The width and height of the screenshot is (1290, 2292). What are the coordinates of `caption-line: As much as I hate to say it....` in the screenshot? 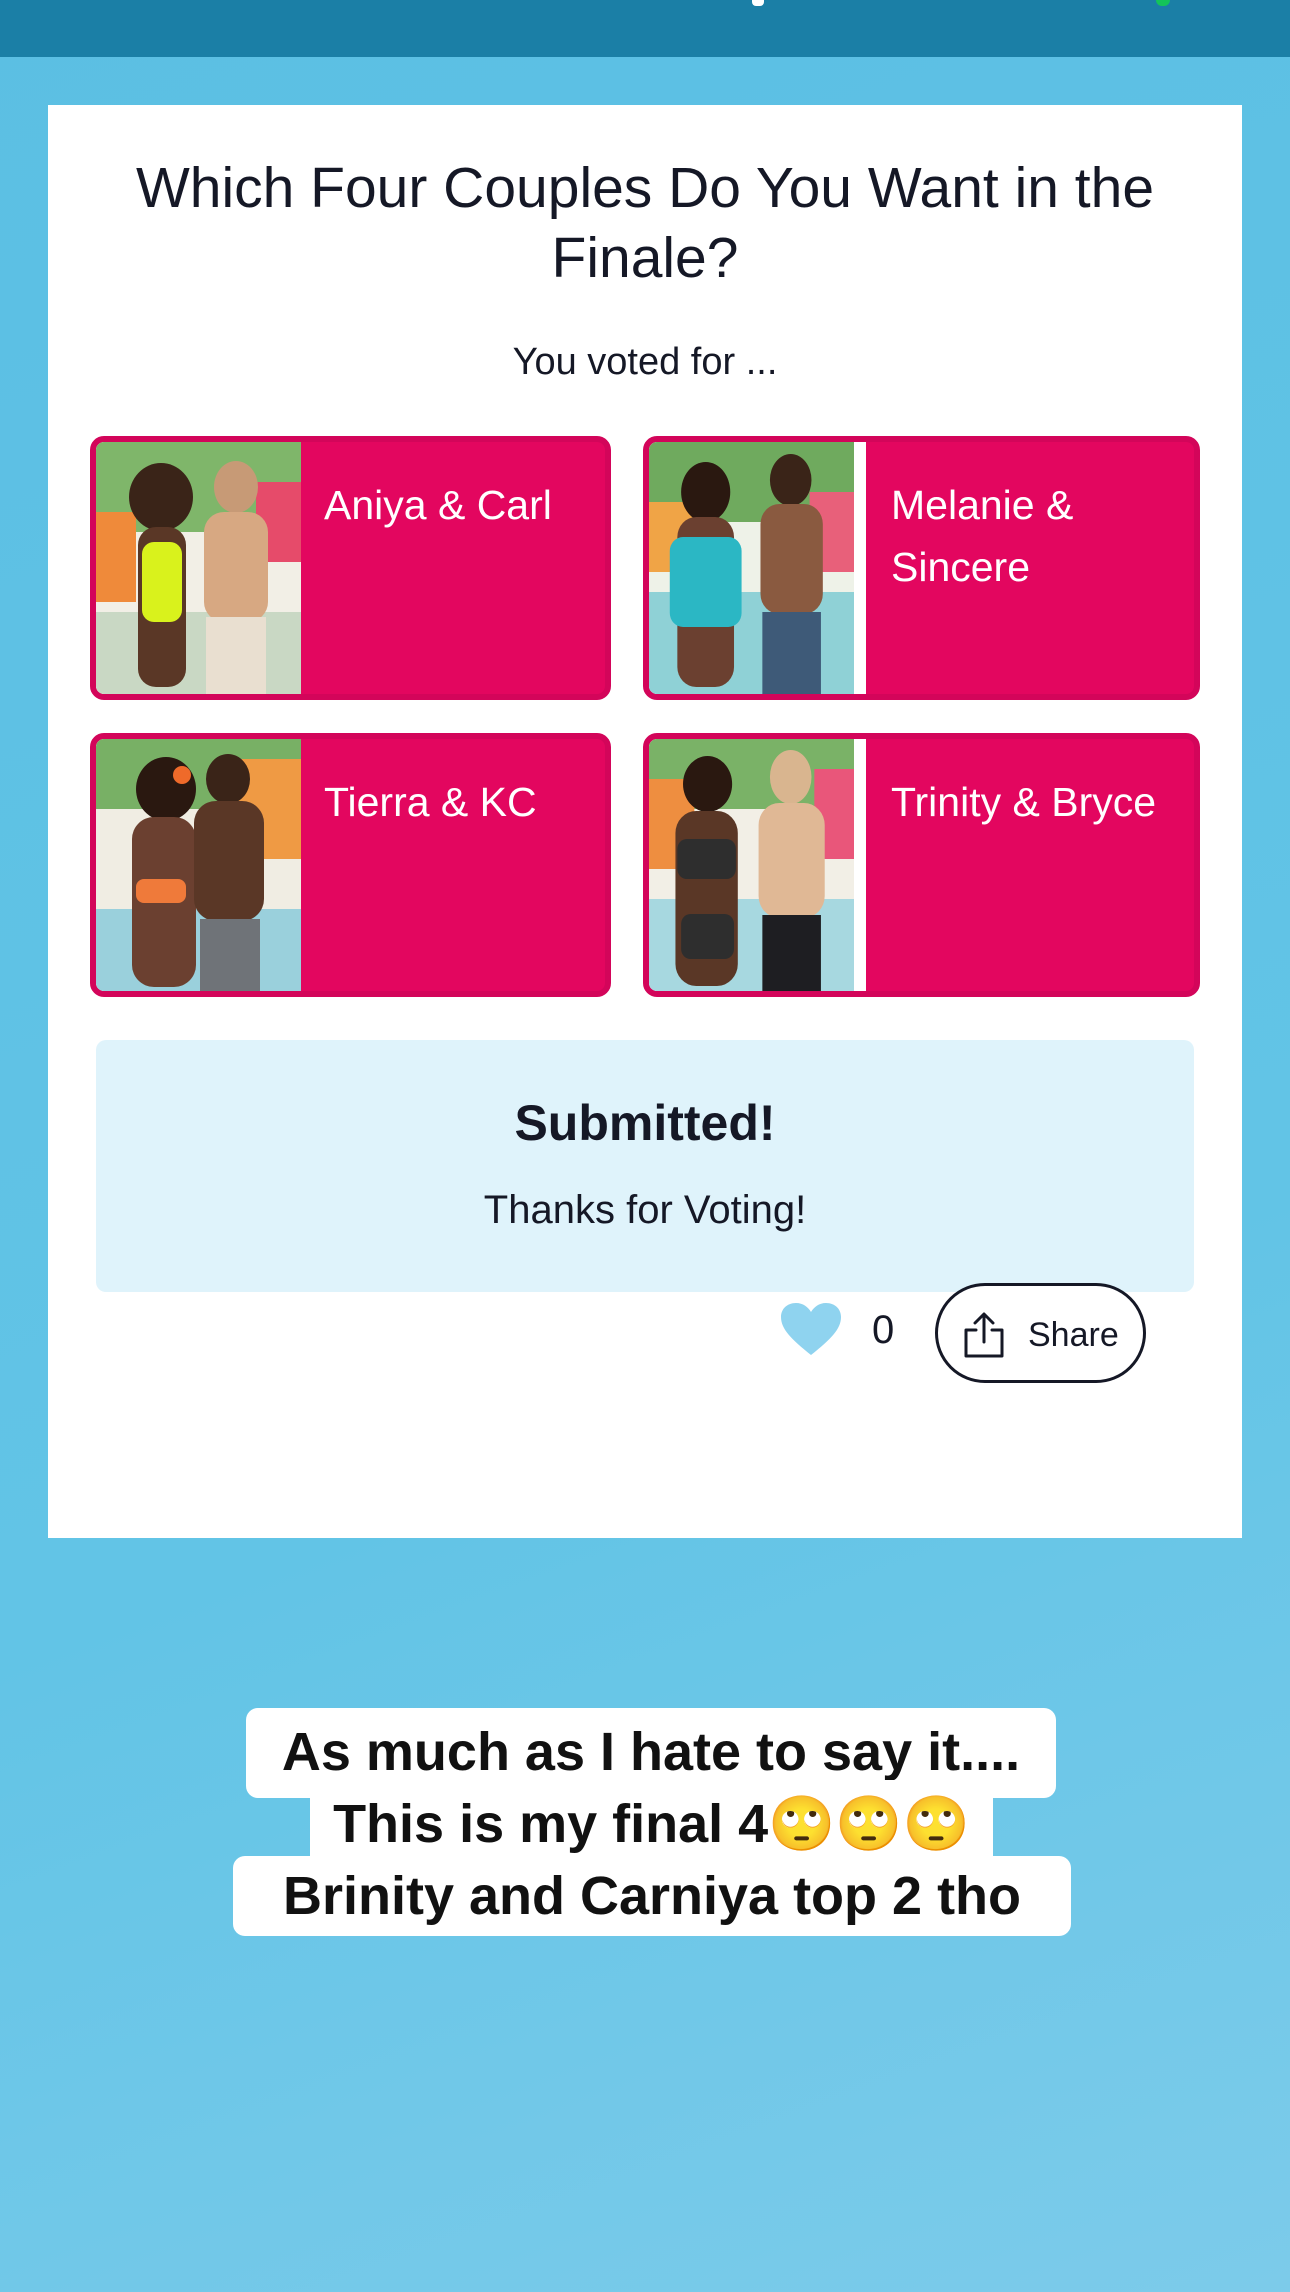 It's located at (651, 1753).